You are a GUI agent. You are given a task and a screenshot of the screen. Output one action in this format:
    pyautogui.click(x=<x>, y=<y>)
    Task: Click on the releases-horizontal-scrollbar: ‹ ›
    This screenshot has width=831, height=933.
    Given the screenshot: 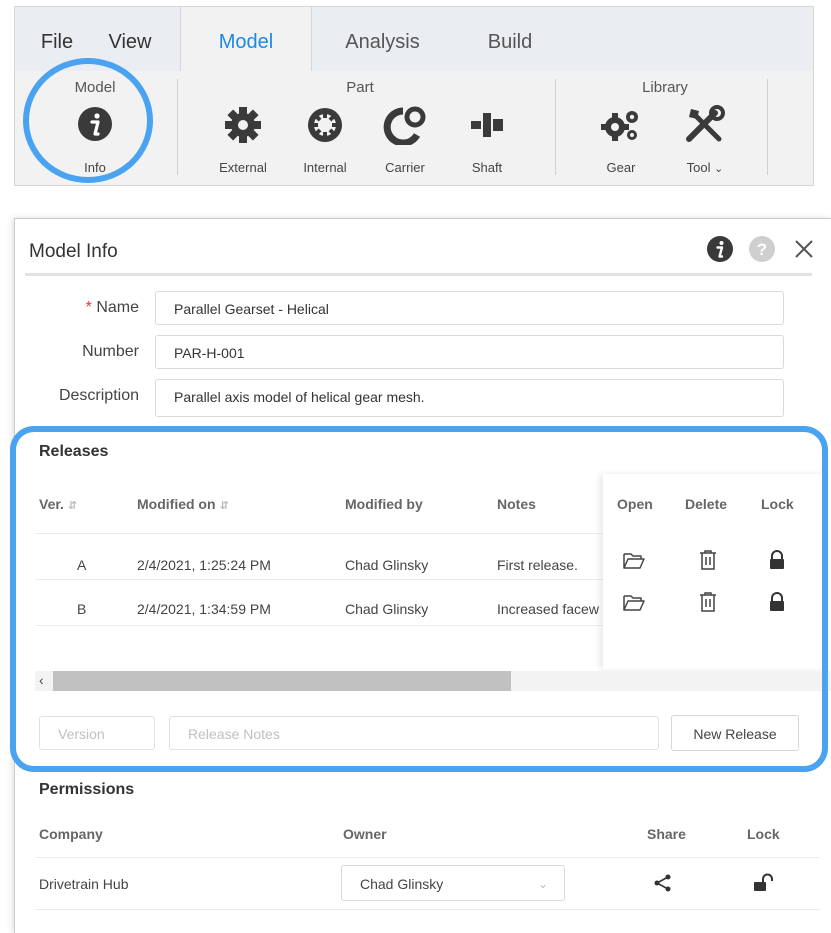 What is the action you would take?
    pyautogui.click(x=433, y=681)
    